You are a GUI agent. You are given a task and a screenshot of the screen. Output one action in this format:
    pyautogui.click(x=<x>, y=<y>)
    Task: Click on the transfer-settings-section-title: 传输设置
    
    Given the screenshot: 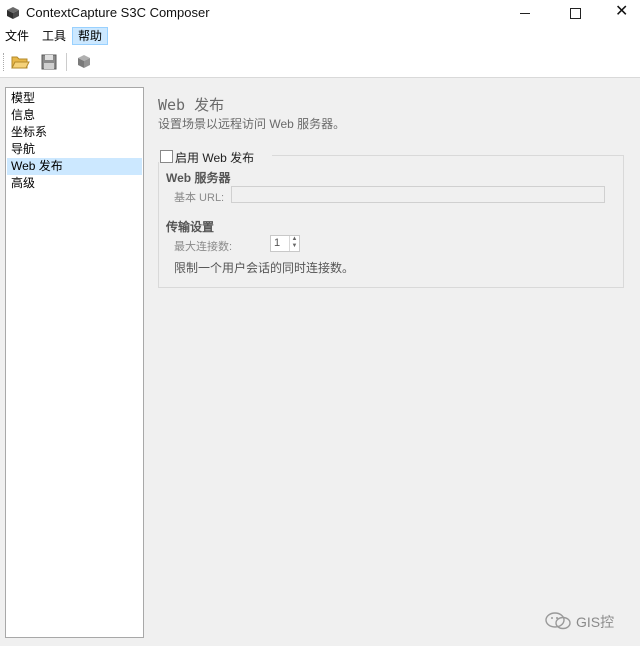 What is the action you would take?
    pyautogui.click(x=190, y=227)
    